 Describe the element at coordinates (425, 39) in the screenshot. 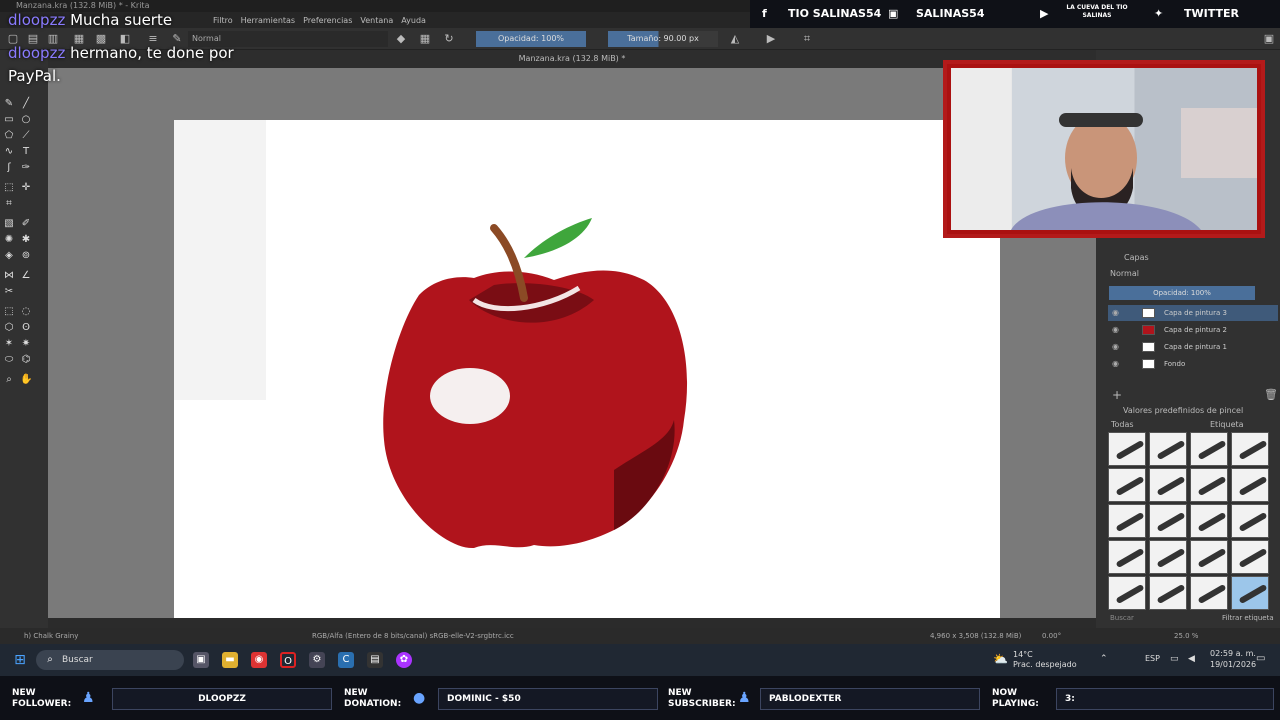

I see `alpha-lock-icon: ▦` at that location.